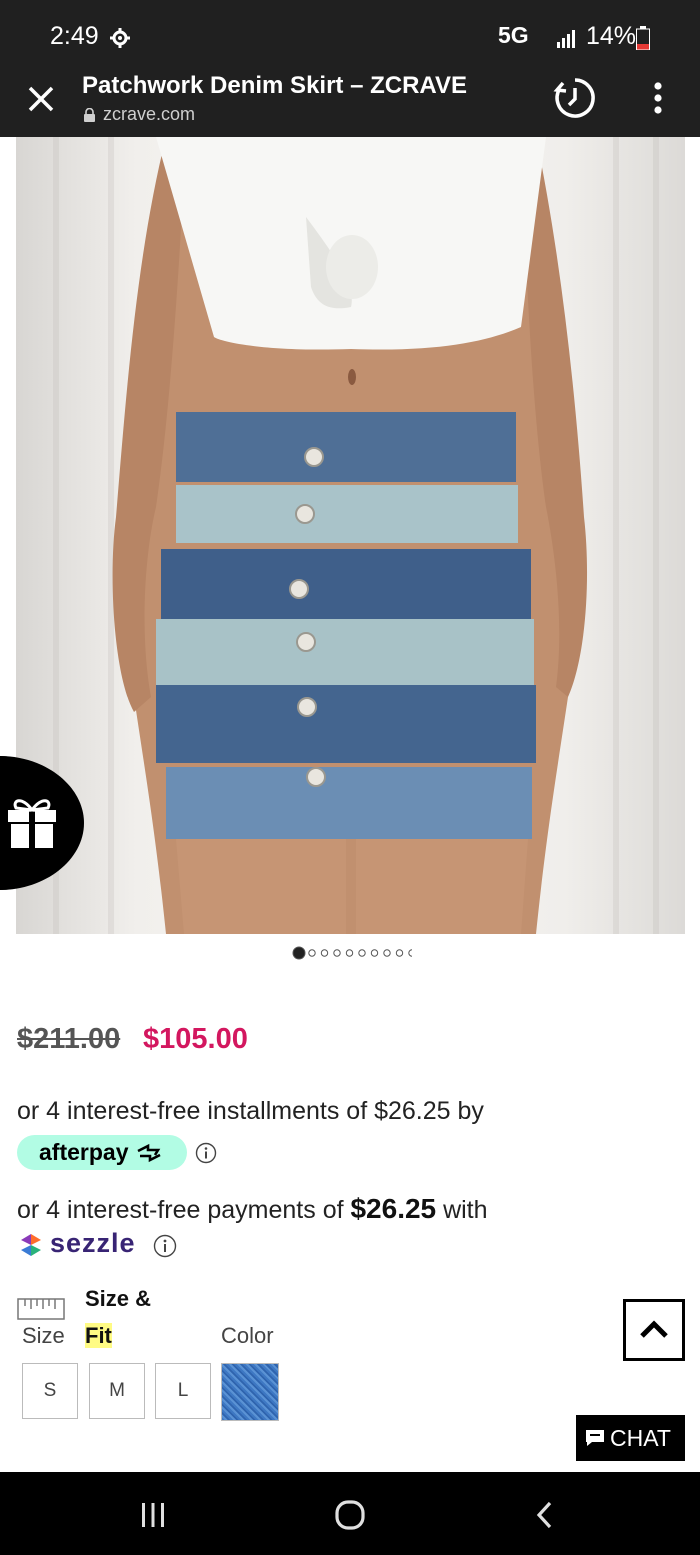 Image resolution: width=700 pixels, height=1555 pixels. I want to click on size-label: Size, so click(43, 1335).